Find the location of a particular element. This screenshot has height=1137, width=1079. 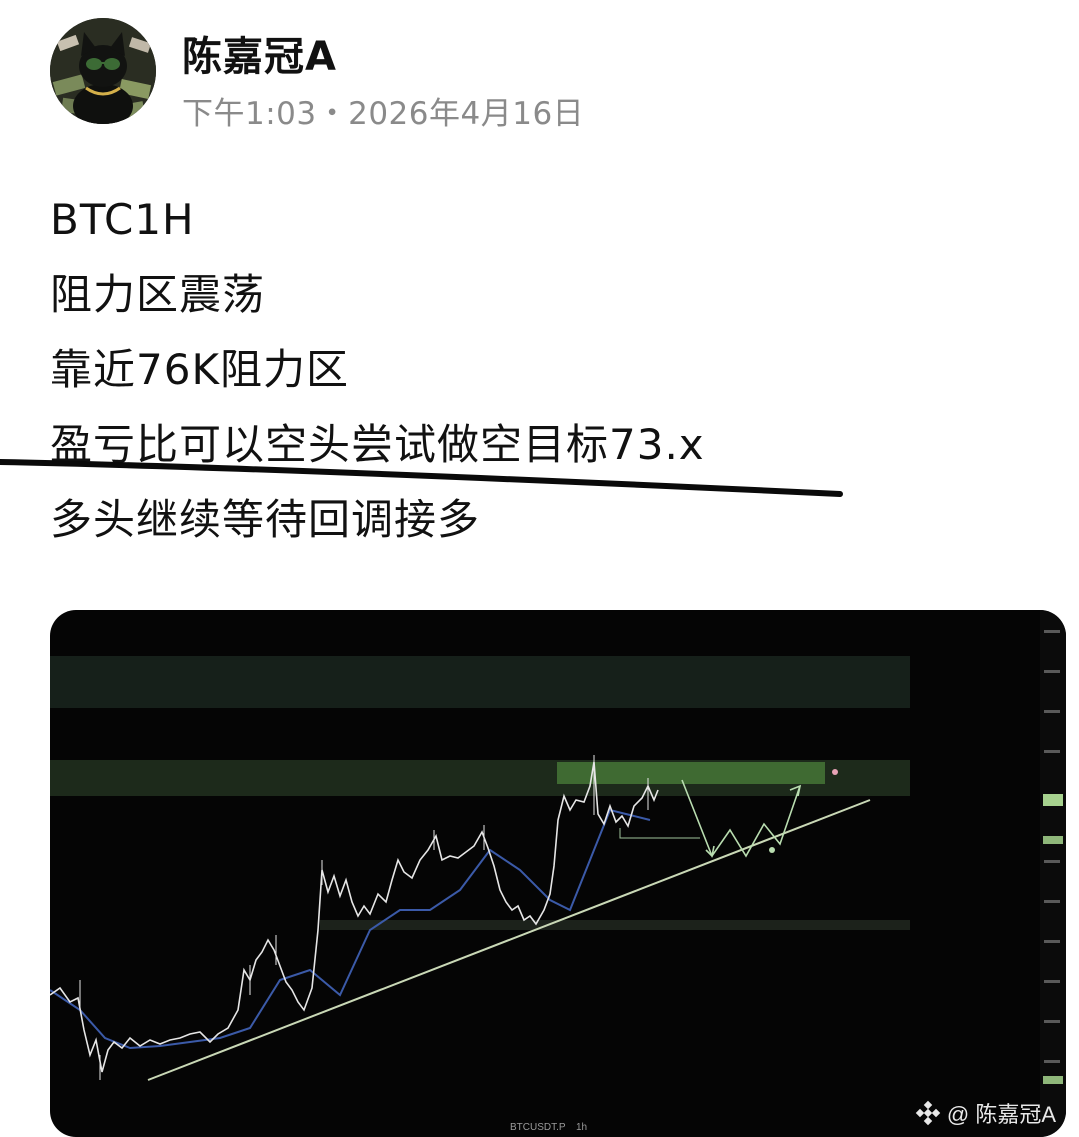

current-price-tag is located at coordinates (1053, 800).